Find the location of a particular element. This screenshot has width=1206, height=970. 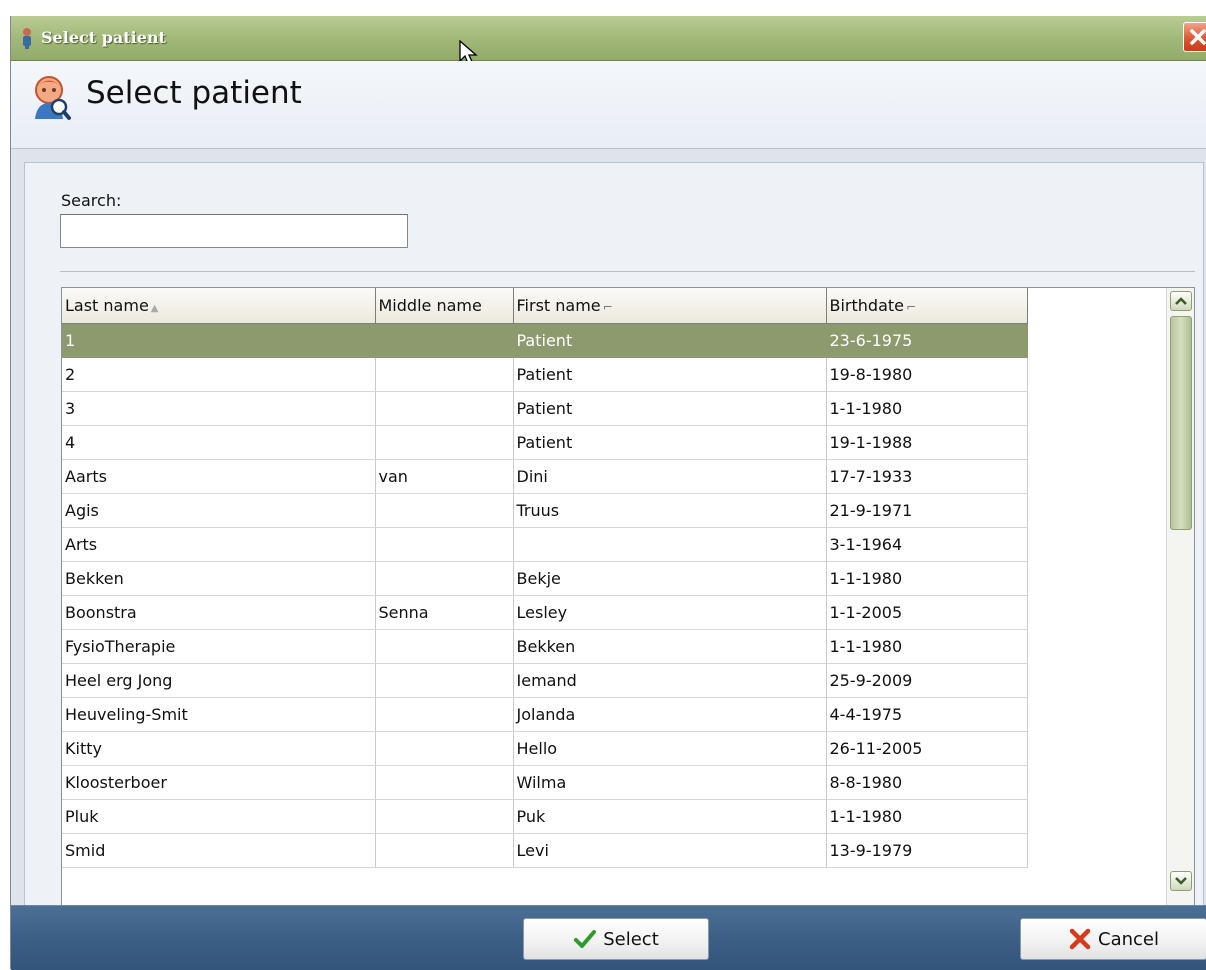

table-row: Boonstra Senna Lesley 1-1-2005 is located at coordinates (545, 612).